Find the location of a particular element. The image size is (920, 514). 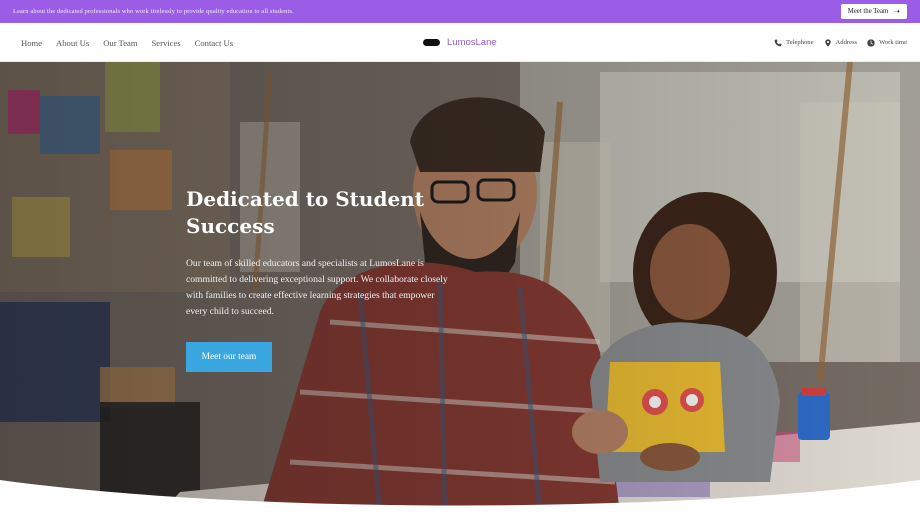

meet-our-team-button: Meet our team is located at coordinates (229, 357).